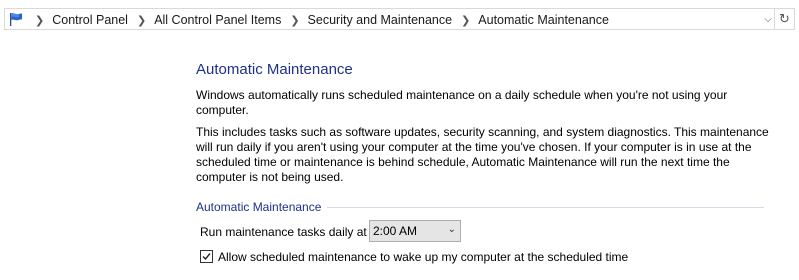 The image size is (799, 280). I want to click on run-time-label: Run maintenance tasks daily at, so click(283, 232).